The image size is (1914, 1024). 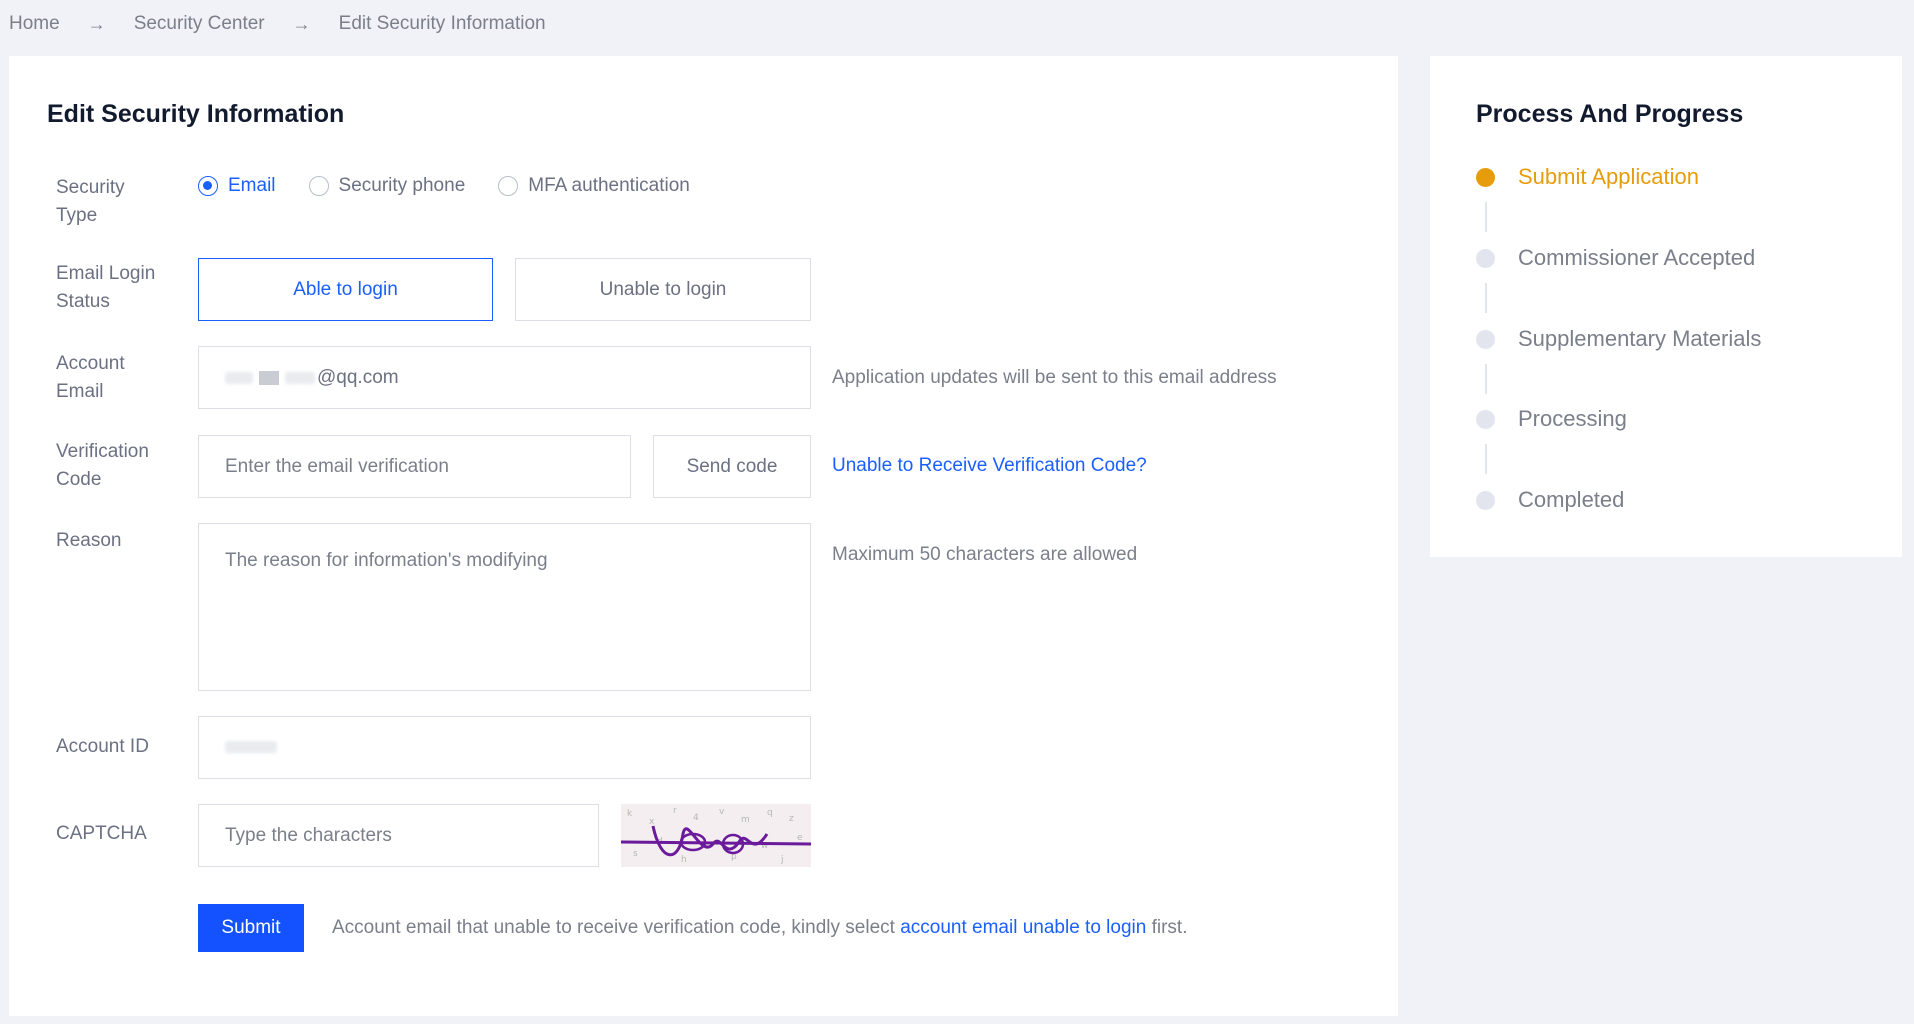 I want to click on step-active-dot-icon, so click(x=1485, y=177).